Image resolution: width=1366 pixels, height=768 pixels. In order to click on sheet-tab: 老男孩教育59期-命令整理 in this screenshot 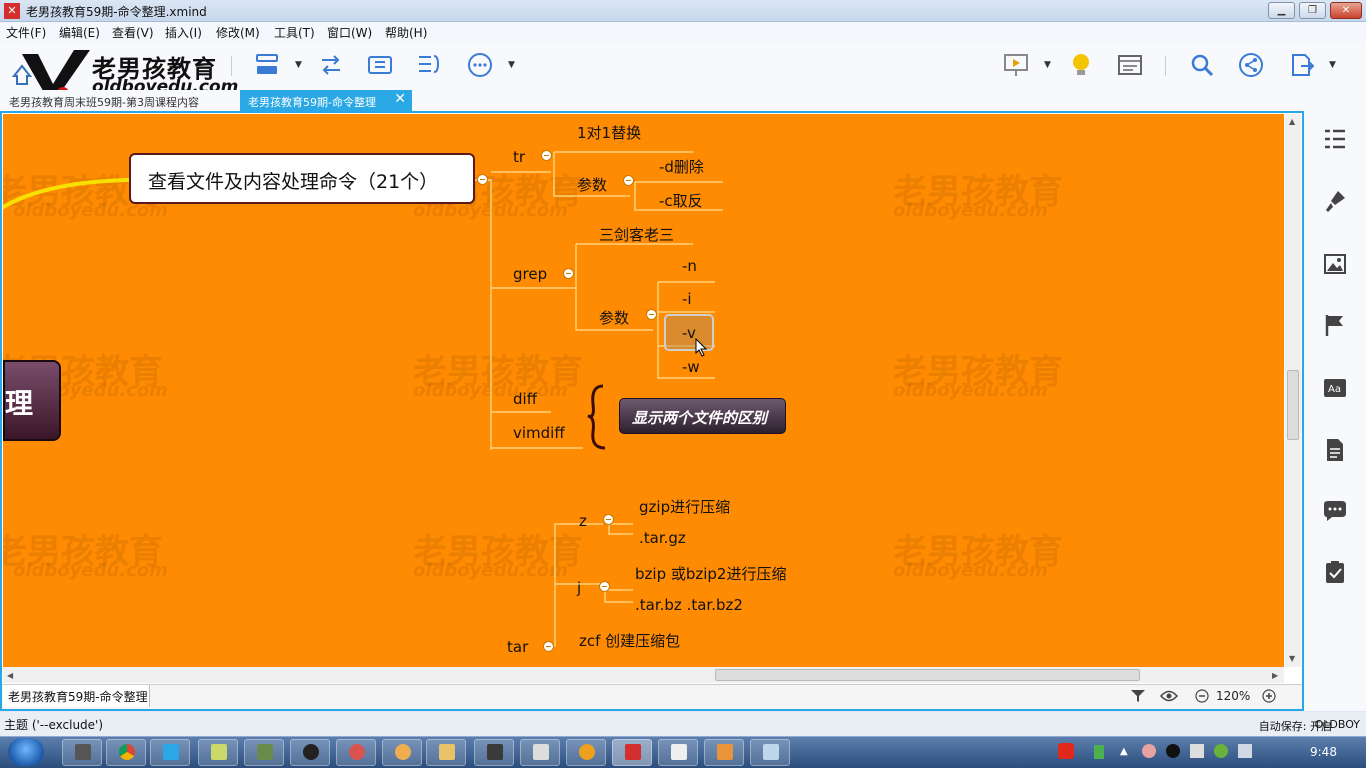, I will do `click(76, 696)`.